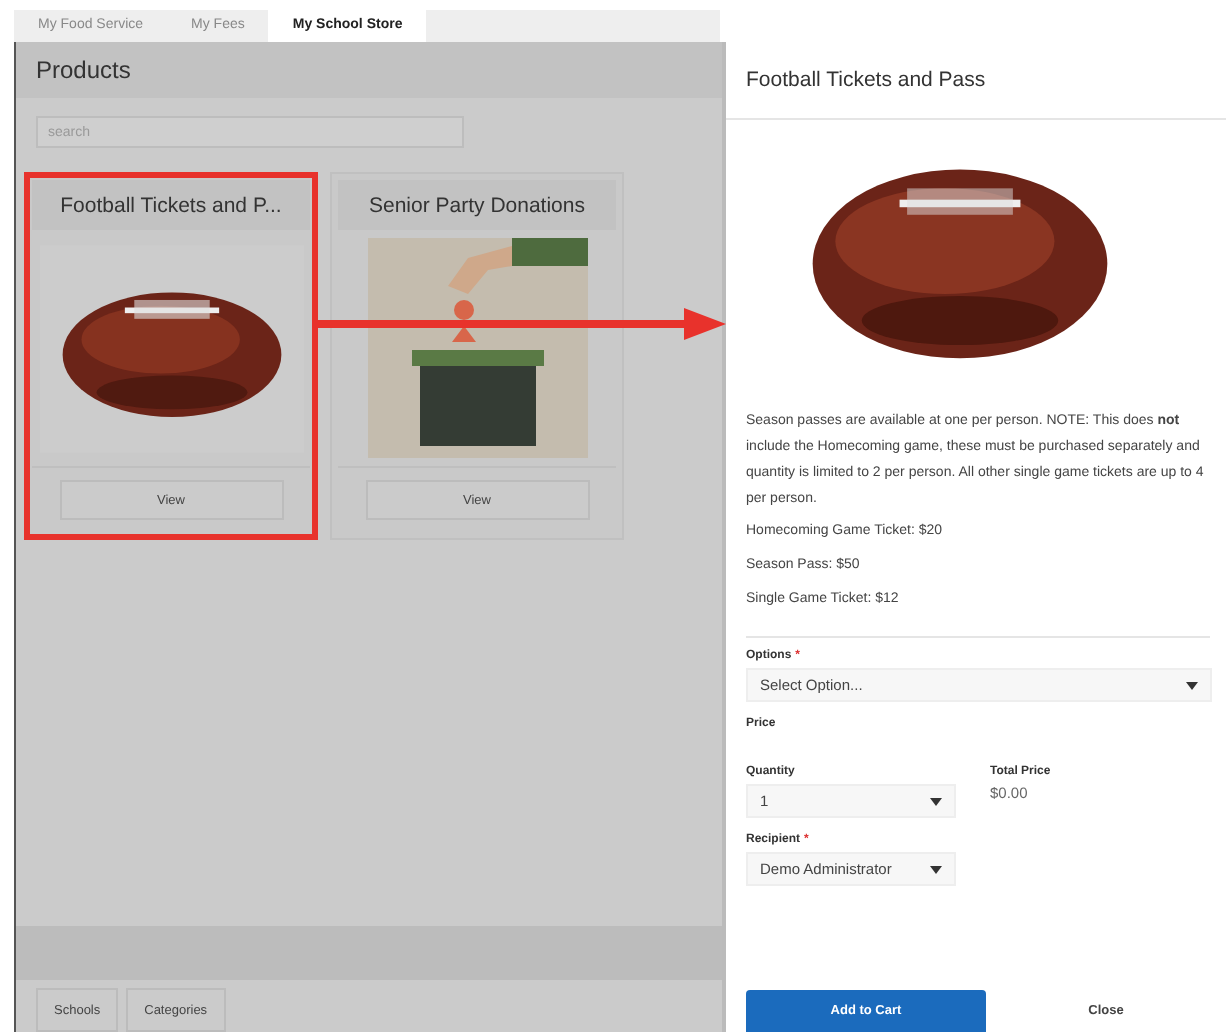 The width and height of the screenshot is (1226, 1032). What do you see at coordinates (477, 205) in the screenshot?
I see `product-title: Senior Party Donations` at bounding box center [477, 205].